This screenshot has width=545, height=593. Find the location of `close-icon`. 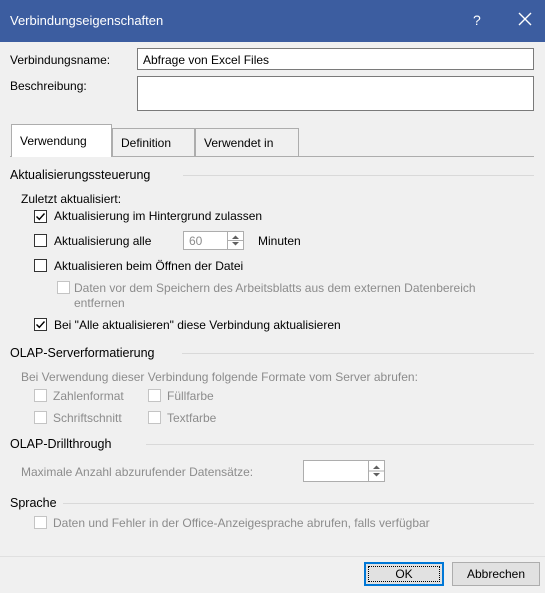

close-icon is located at coordinates (525, 19).